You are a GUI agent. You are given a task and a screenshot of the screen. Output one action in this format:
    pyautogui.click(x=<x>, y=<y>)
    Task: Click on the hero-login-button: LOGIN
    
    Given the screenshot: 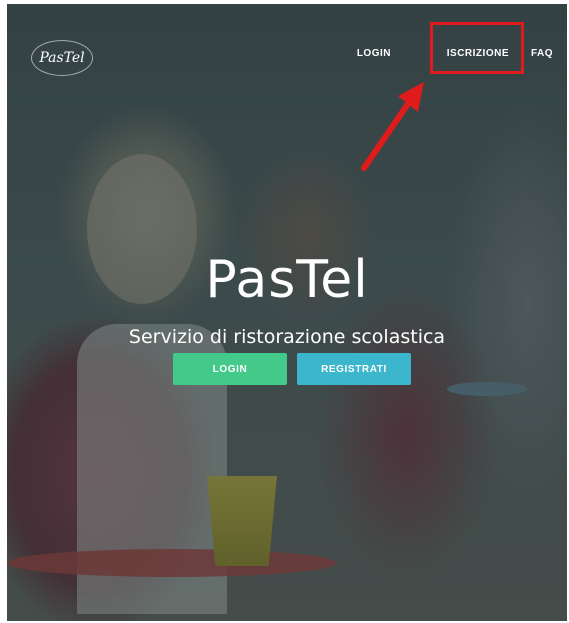 What is the action you would take?
    pyautogui.click(x=230, y=369)
    